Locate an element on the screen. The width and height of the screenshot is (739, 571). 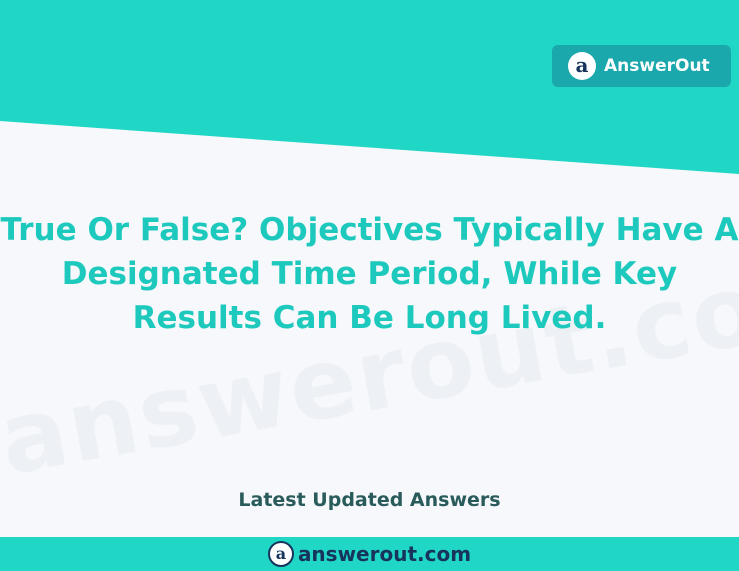
logo-letter: a is located at coordinates (582, 65).